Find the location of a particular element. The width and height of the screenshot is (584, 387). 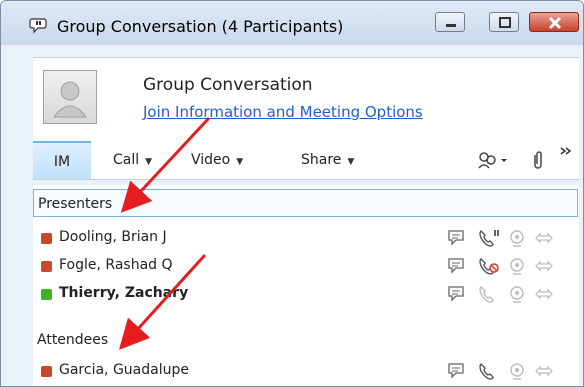

conversation-title: Group Conversation is located at coordinates (228, 85).